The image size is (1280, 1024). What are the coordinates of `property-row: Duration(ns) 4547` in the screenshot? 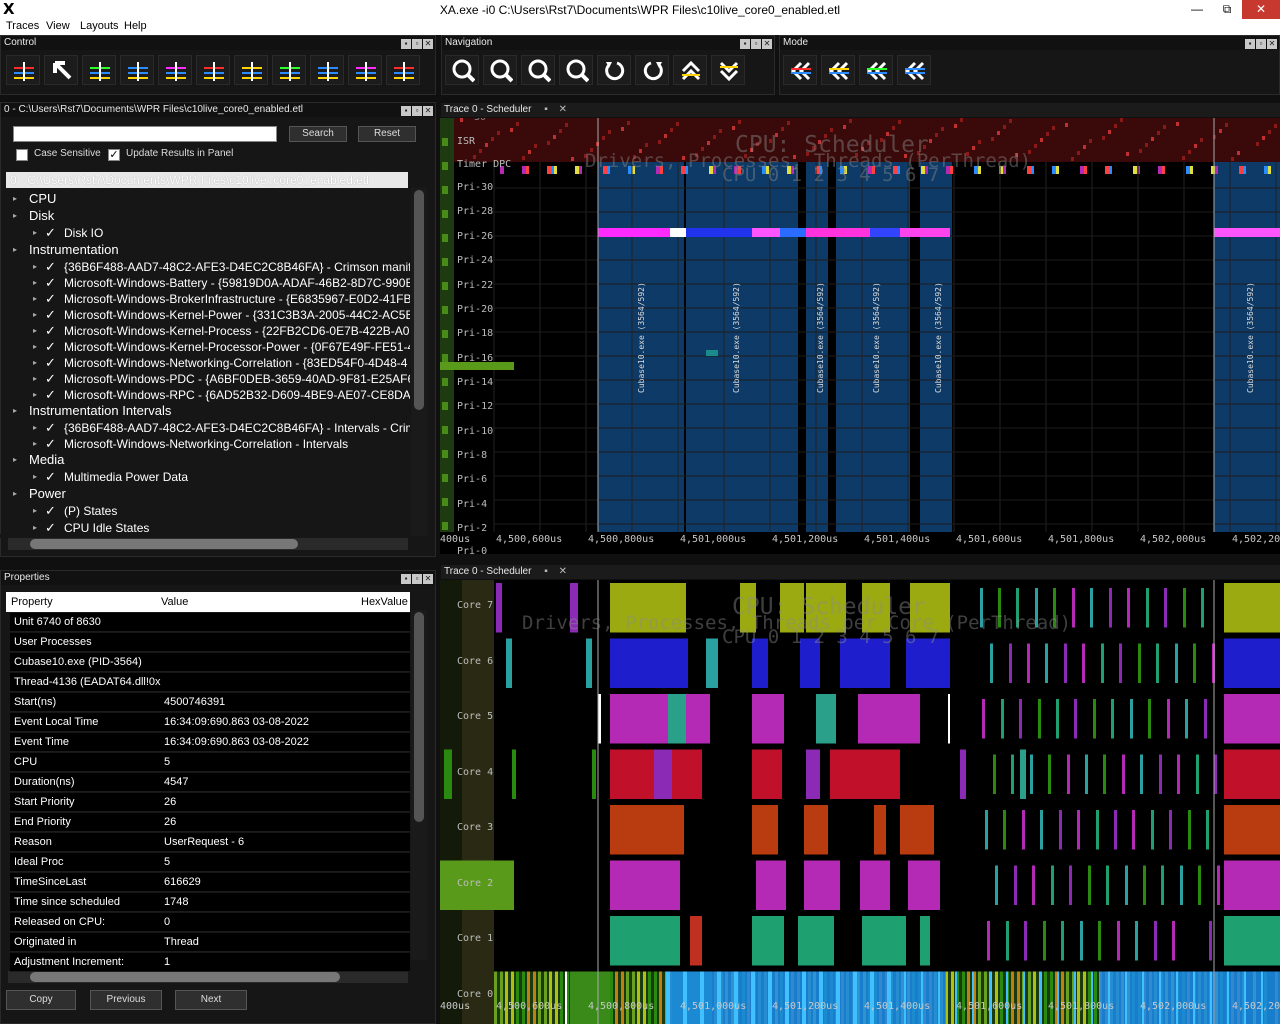 It's located at (210, 782).